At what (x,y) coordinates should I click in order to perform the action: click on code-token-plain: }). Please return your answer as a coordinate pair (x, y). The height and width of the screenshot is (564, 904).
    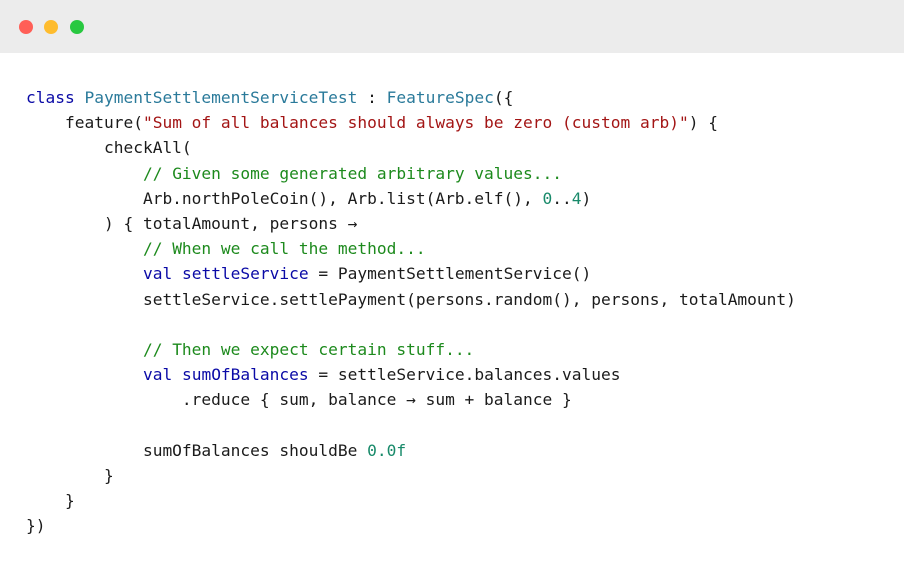
    Looking at the image, I should click on (36, 526).